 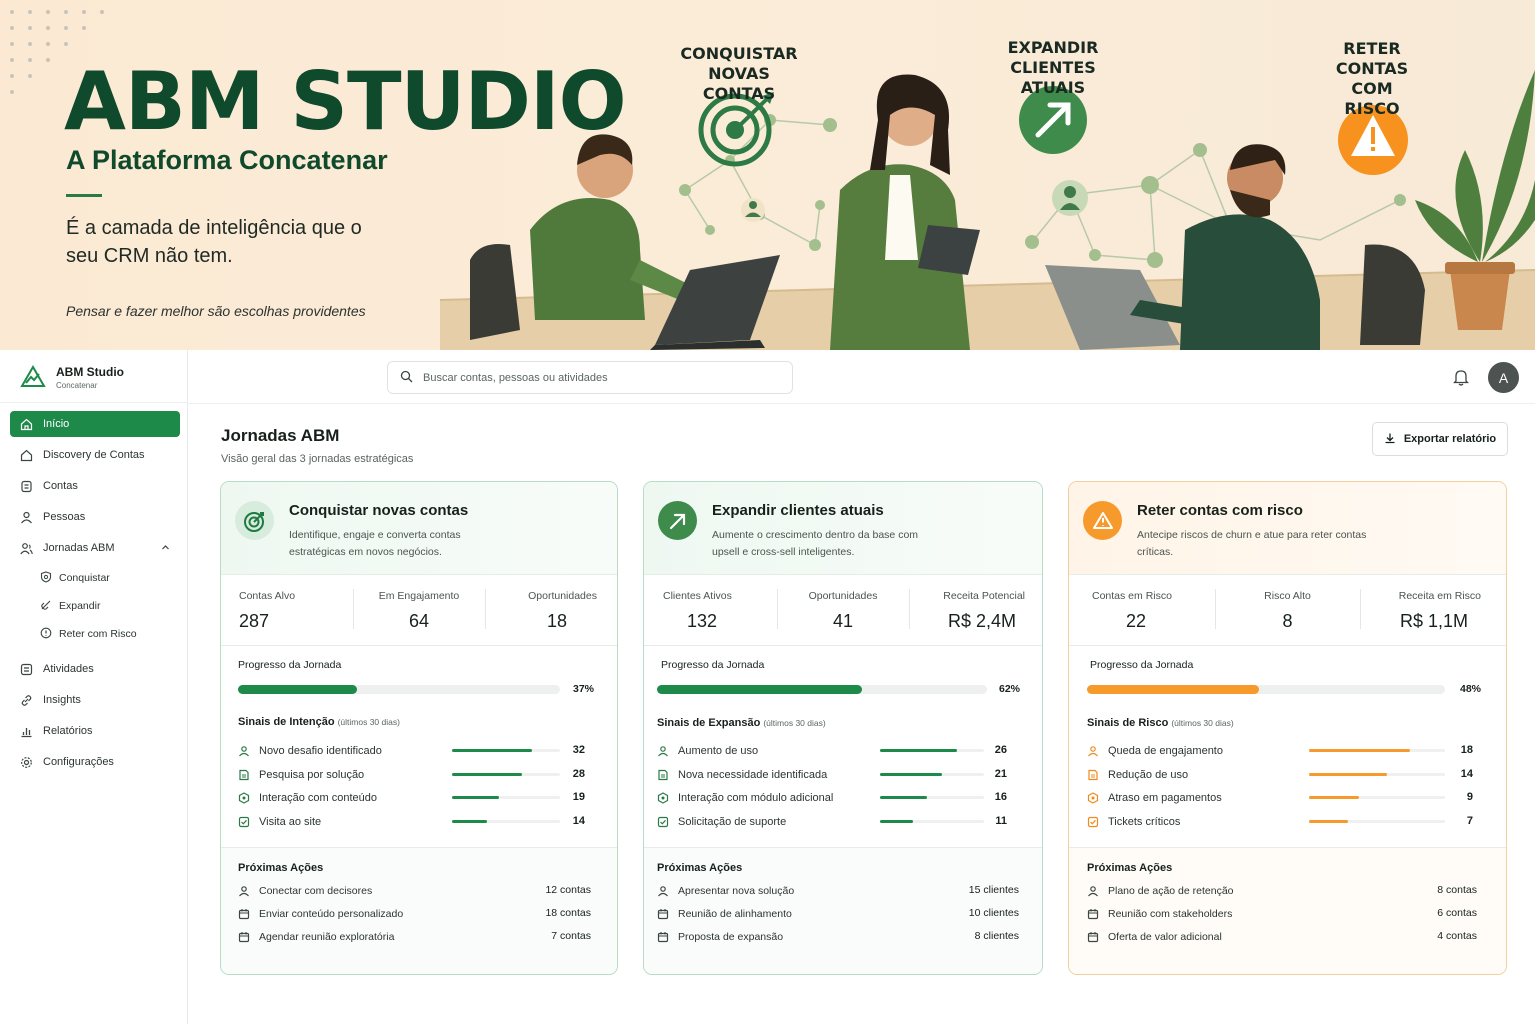 What do you see at coordinates (1457, 890) in the screenshot?
I see `action-count: 8 contas` at bounding box center [1457, 890].